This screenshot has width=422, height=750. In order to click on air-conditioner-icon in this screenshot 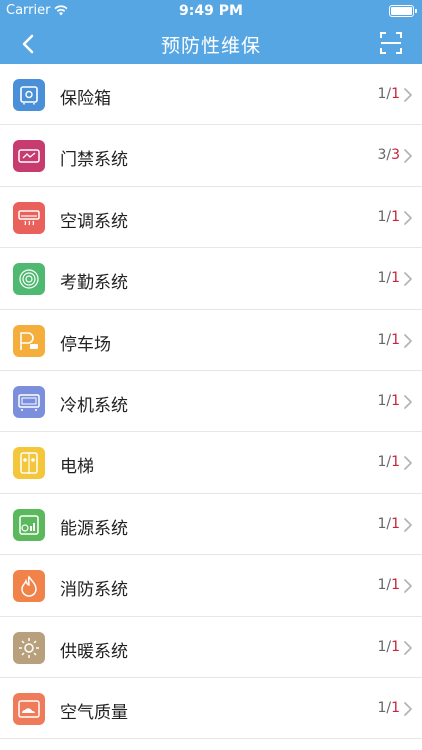, I will do `click(29, 217)`.